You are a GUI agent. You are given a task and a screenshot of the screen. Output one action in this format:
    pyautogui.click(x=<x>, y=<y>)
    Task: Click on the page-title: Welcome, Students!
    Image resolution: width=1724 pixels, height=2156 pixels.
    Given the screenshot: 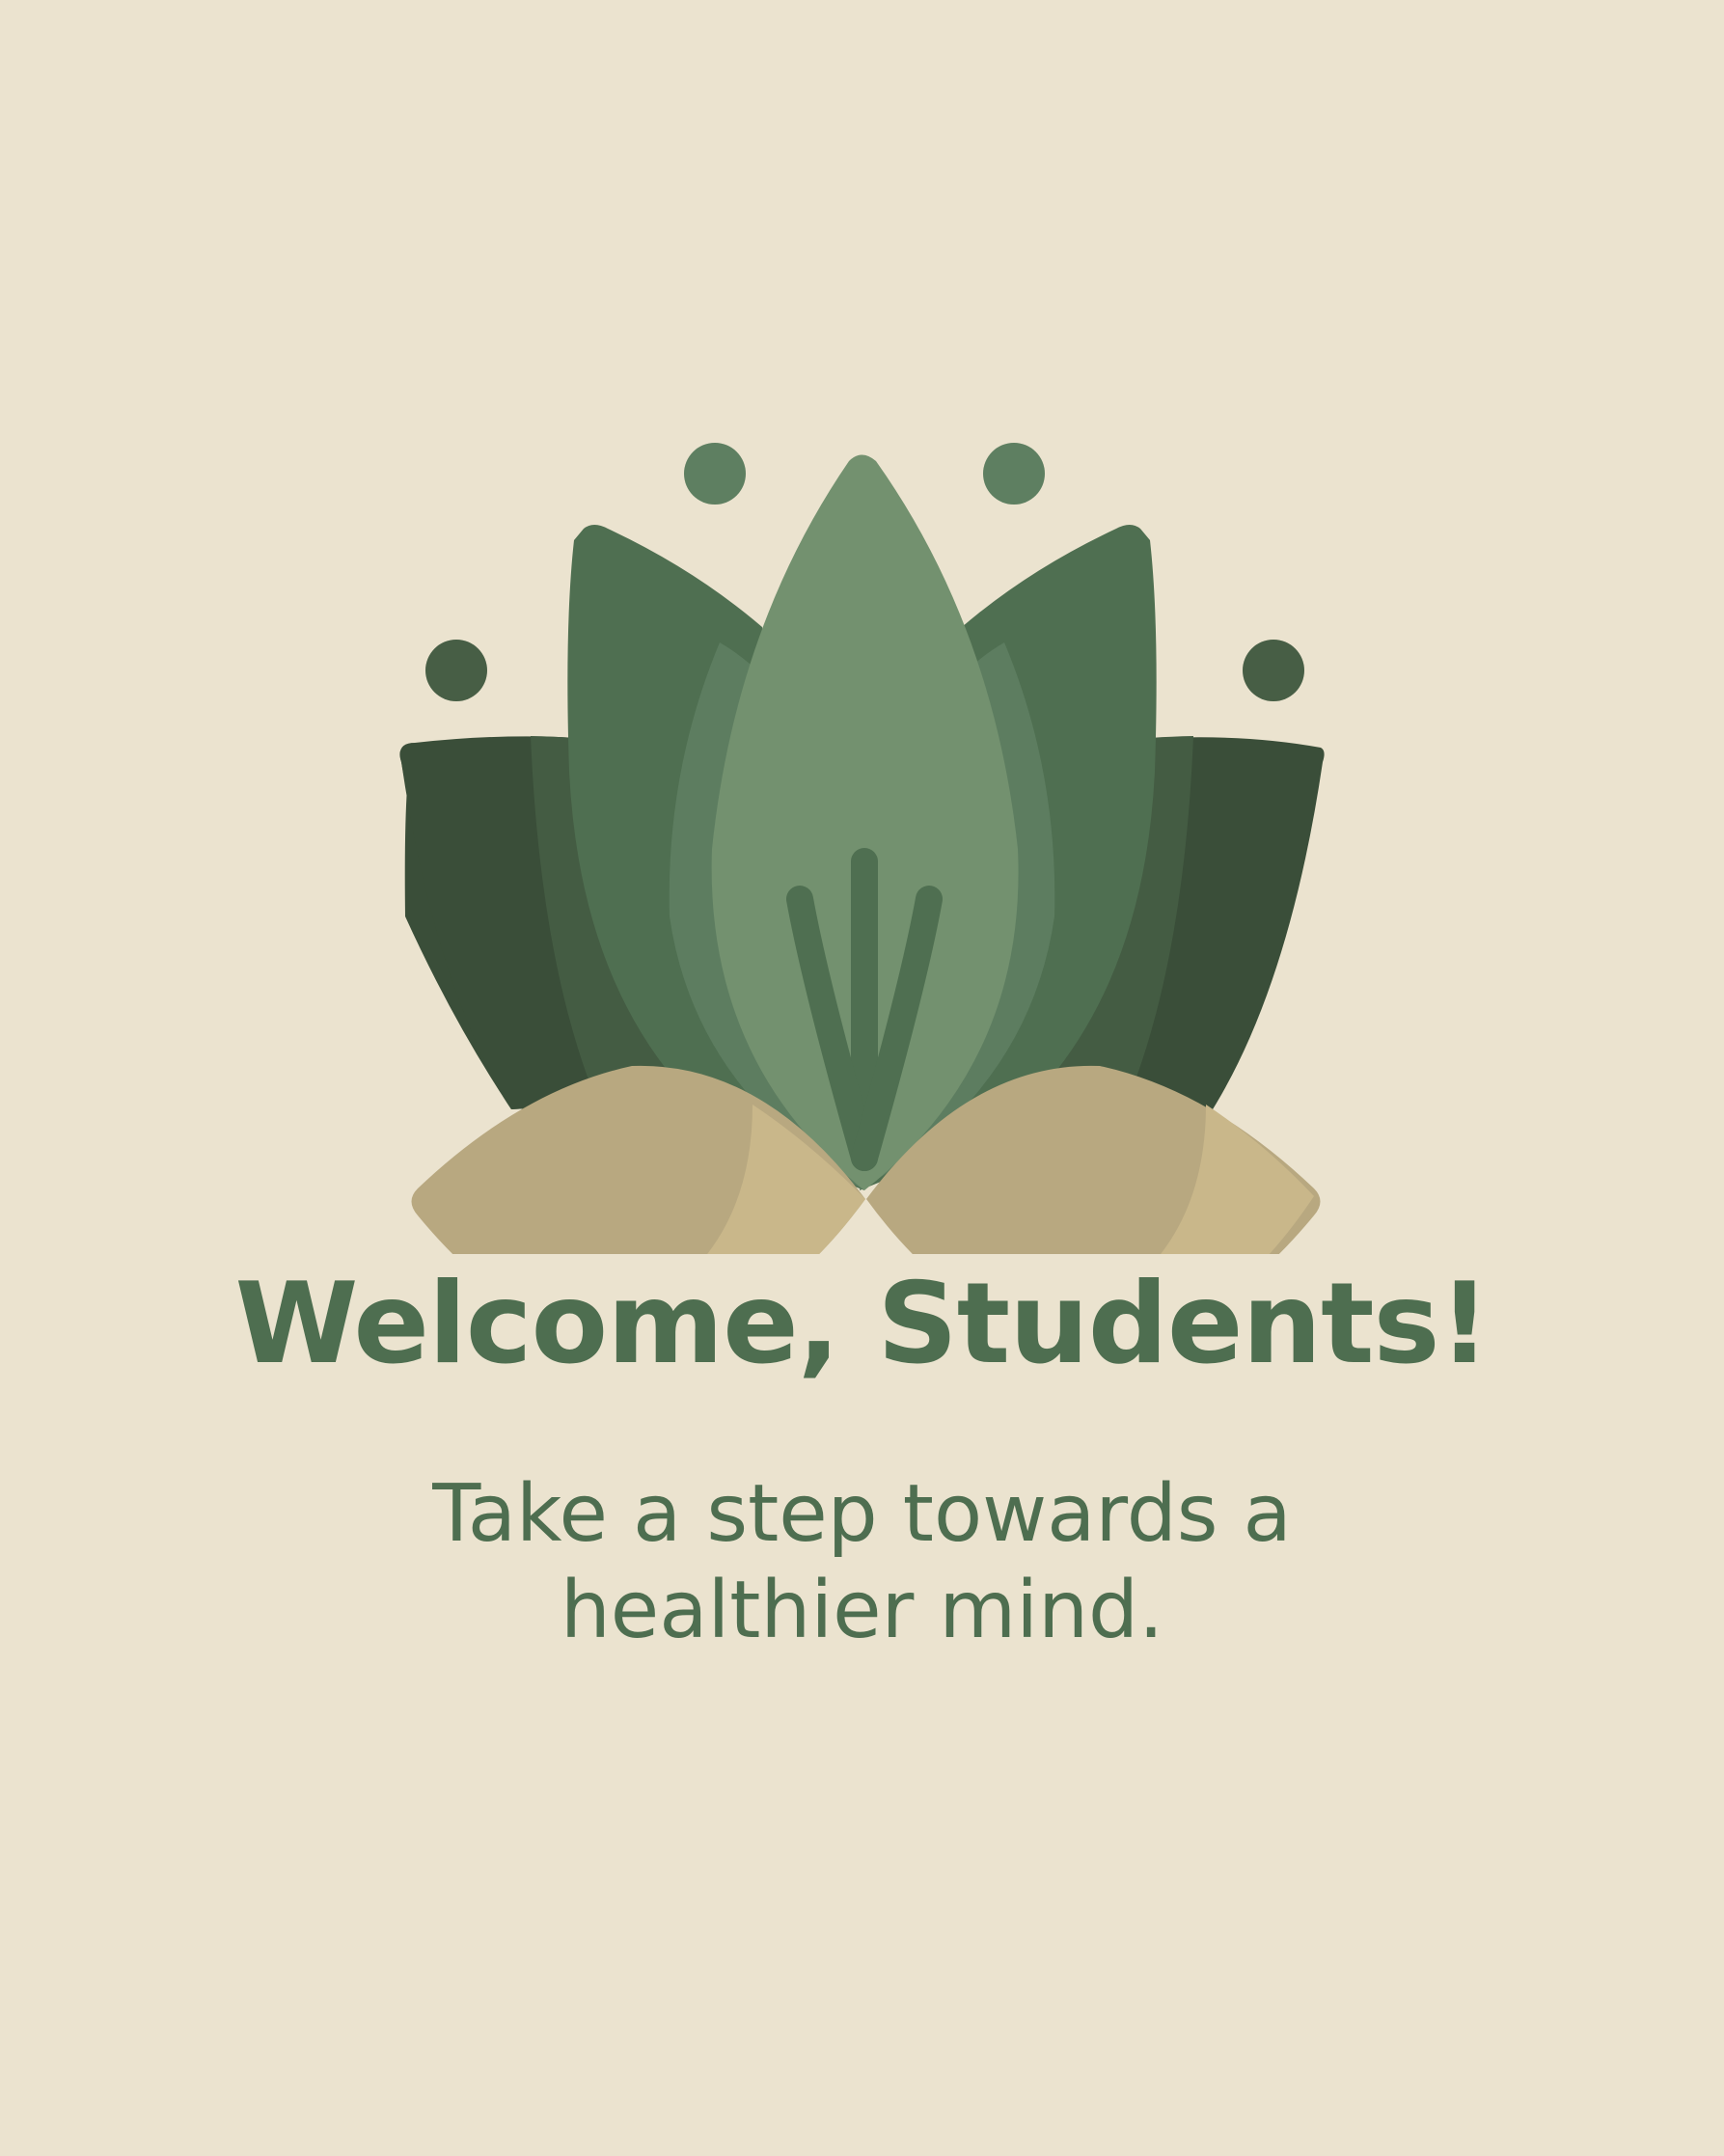 What is the action you would take?
    pyautogui.click(x=862, y=1324)
    